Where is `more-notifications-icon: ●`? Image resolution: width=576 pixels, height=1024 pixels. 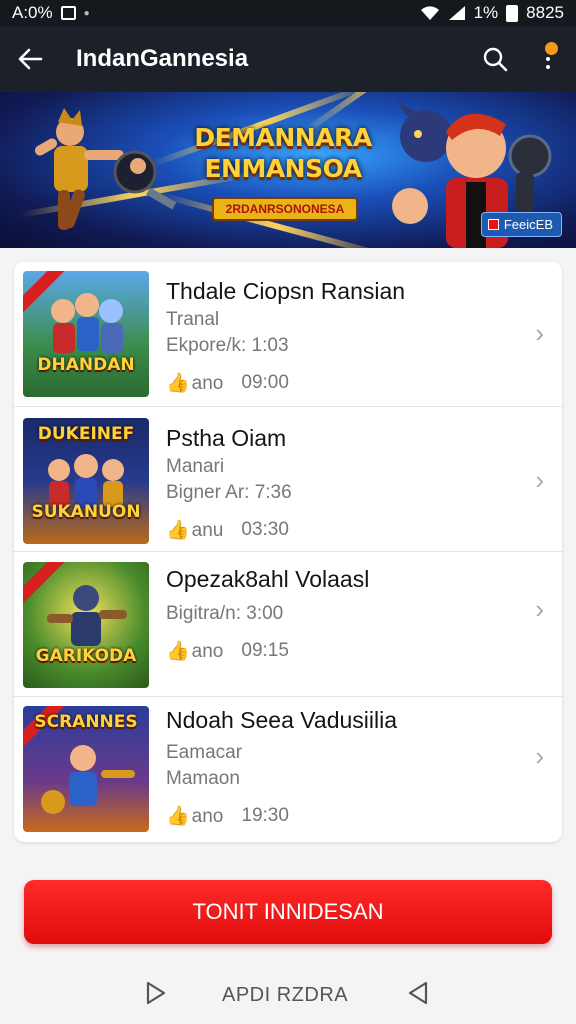
more-notifications-icon: ● is located at coordinates (86, 13).